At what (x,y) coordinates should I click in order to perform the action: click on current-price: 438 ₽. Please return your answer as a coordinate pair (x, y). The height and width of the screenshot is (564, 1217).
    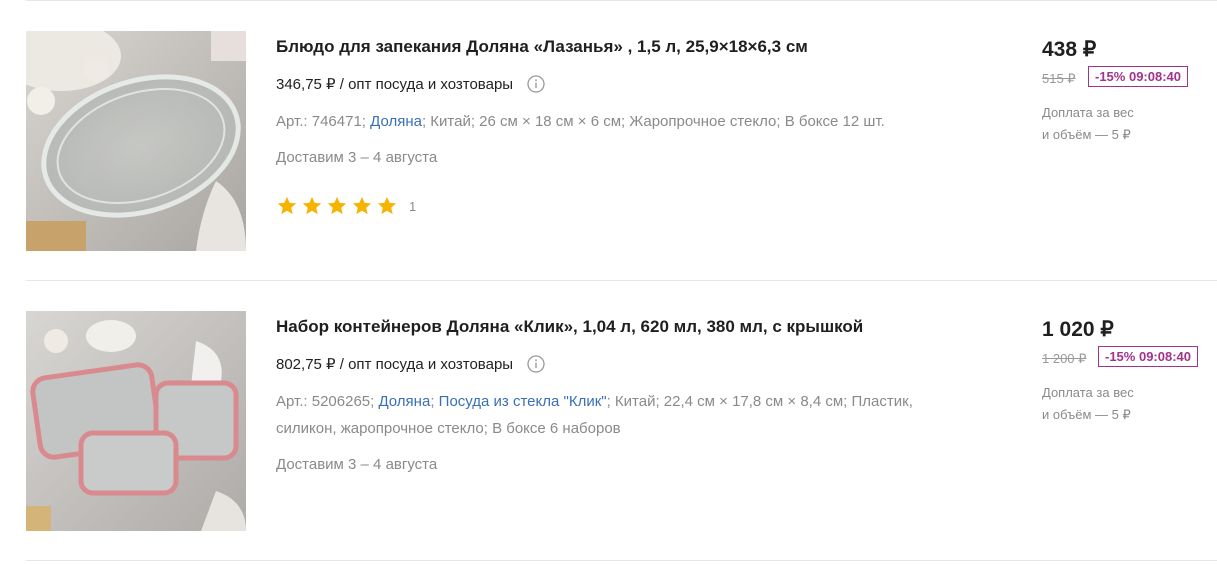
    Looking at the image, I should click on (1069, 49).